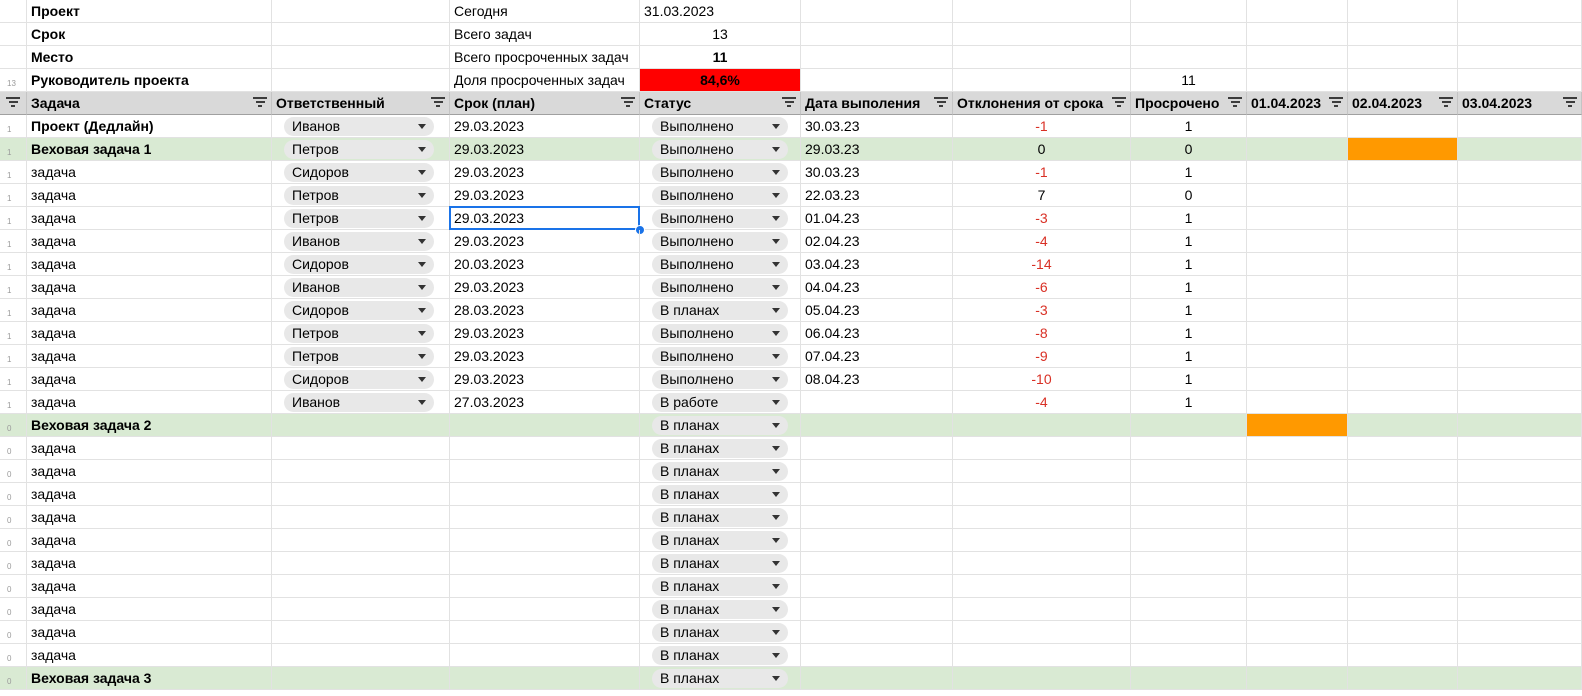  Describe the element at coordinates (877, 241) in the screenshot. I see `done-date: 02.04.23` at that location.